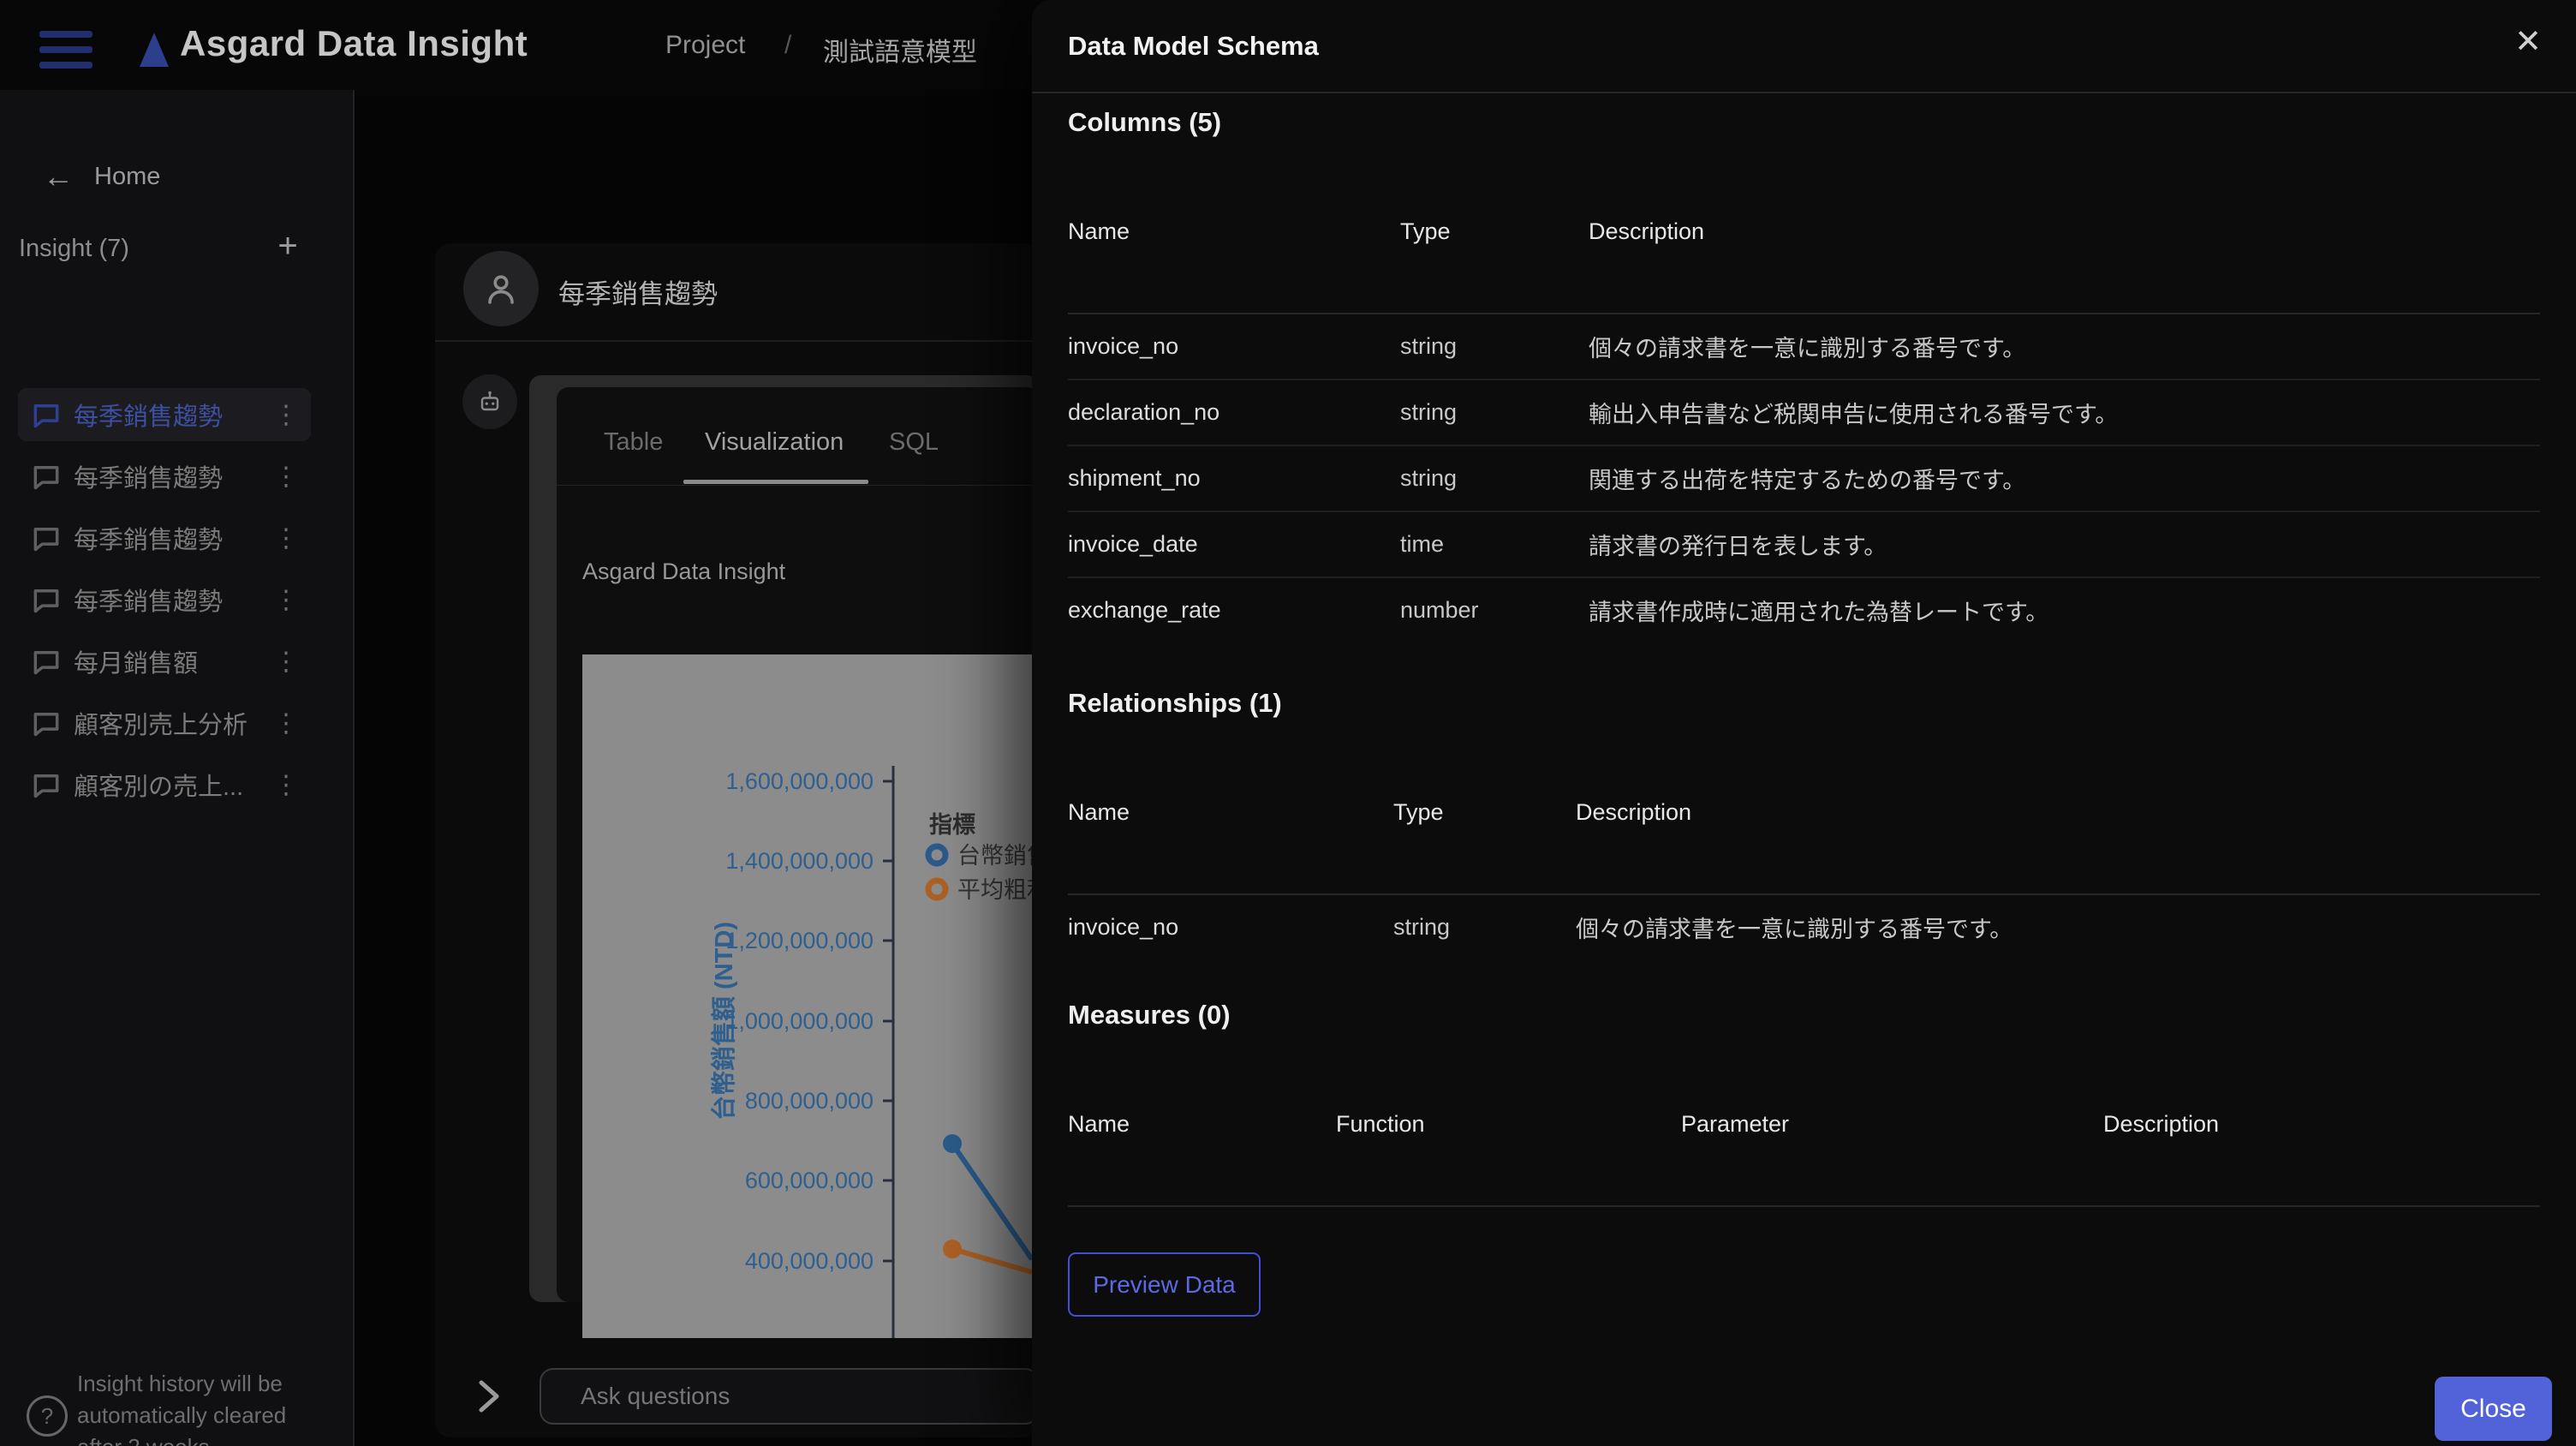  Describe the element at coordinates (994, 856) in the screenshot. I see `legend-label-sales: 台幣銷售` at that location.